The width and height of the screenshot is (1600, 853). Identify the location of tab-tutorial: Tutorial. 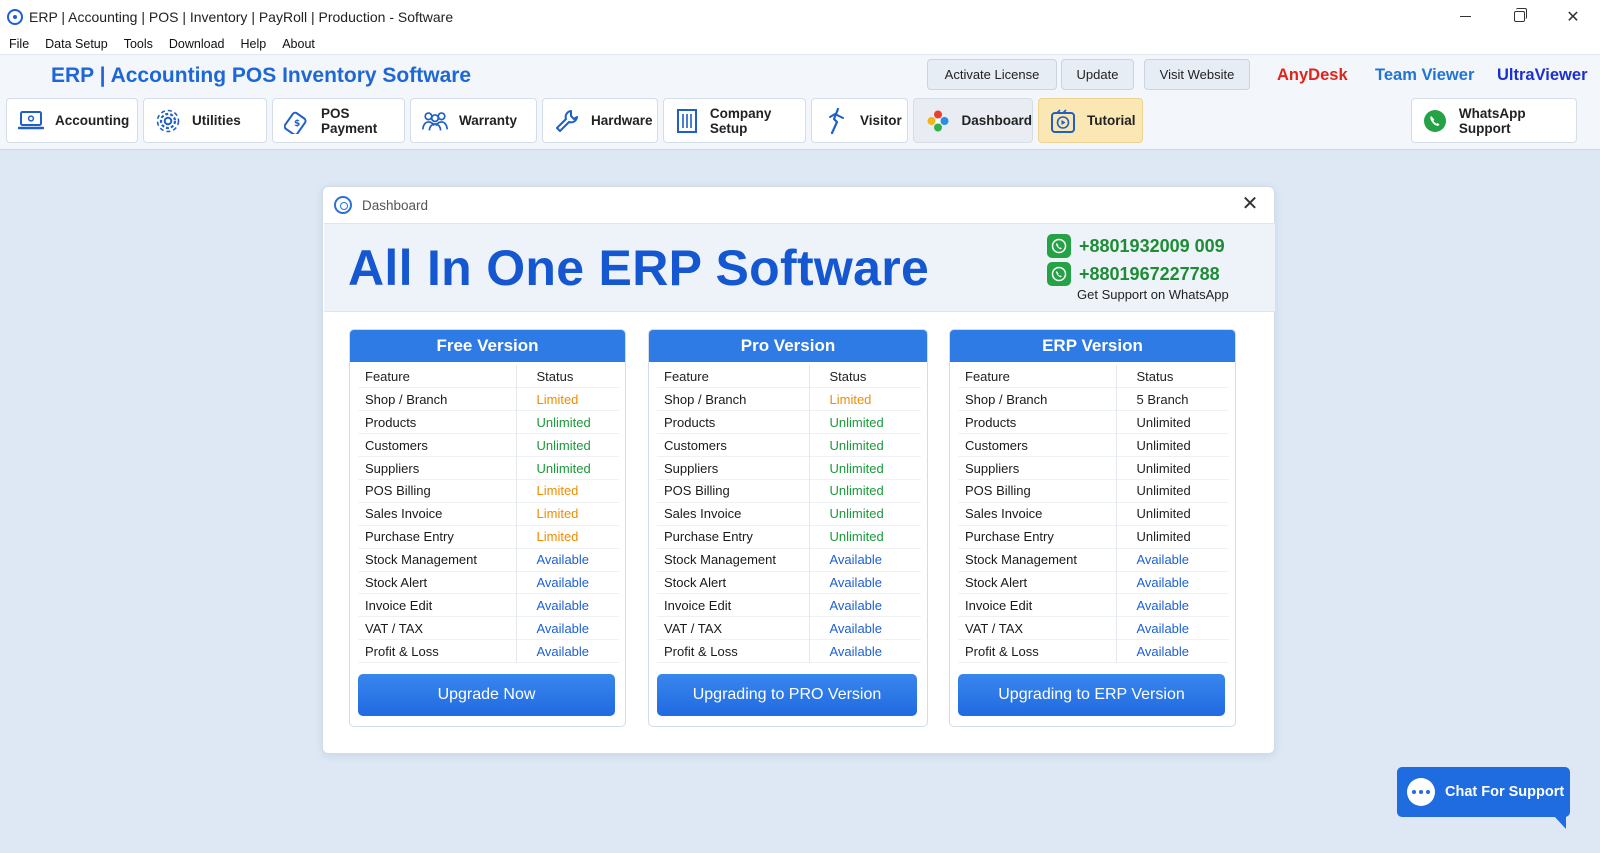
(1090, 120).